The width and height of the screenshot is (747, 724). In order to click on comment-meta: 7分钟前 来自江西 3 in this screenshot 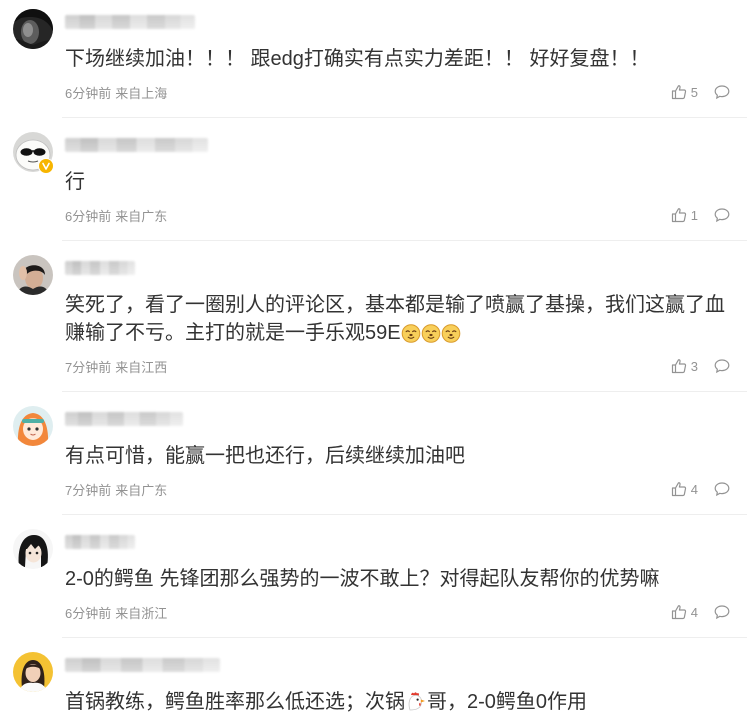, I will do `click(397, 366)`.